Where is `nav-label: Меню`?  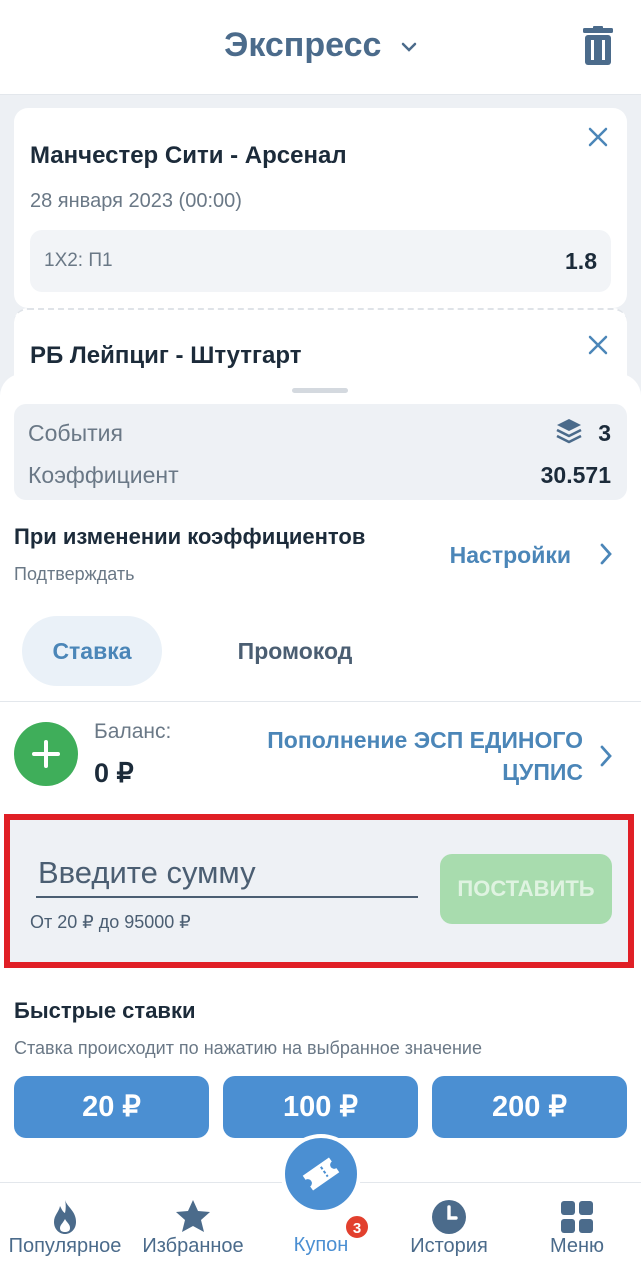 nav-label: Меню is located at coordinates (577, 1246).